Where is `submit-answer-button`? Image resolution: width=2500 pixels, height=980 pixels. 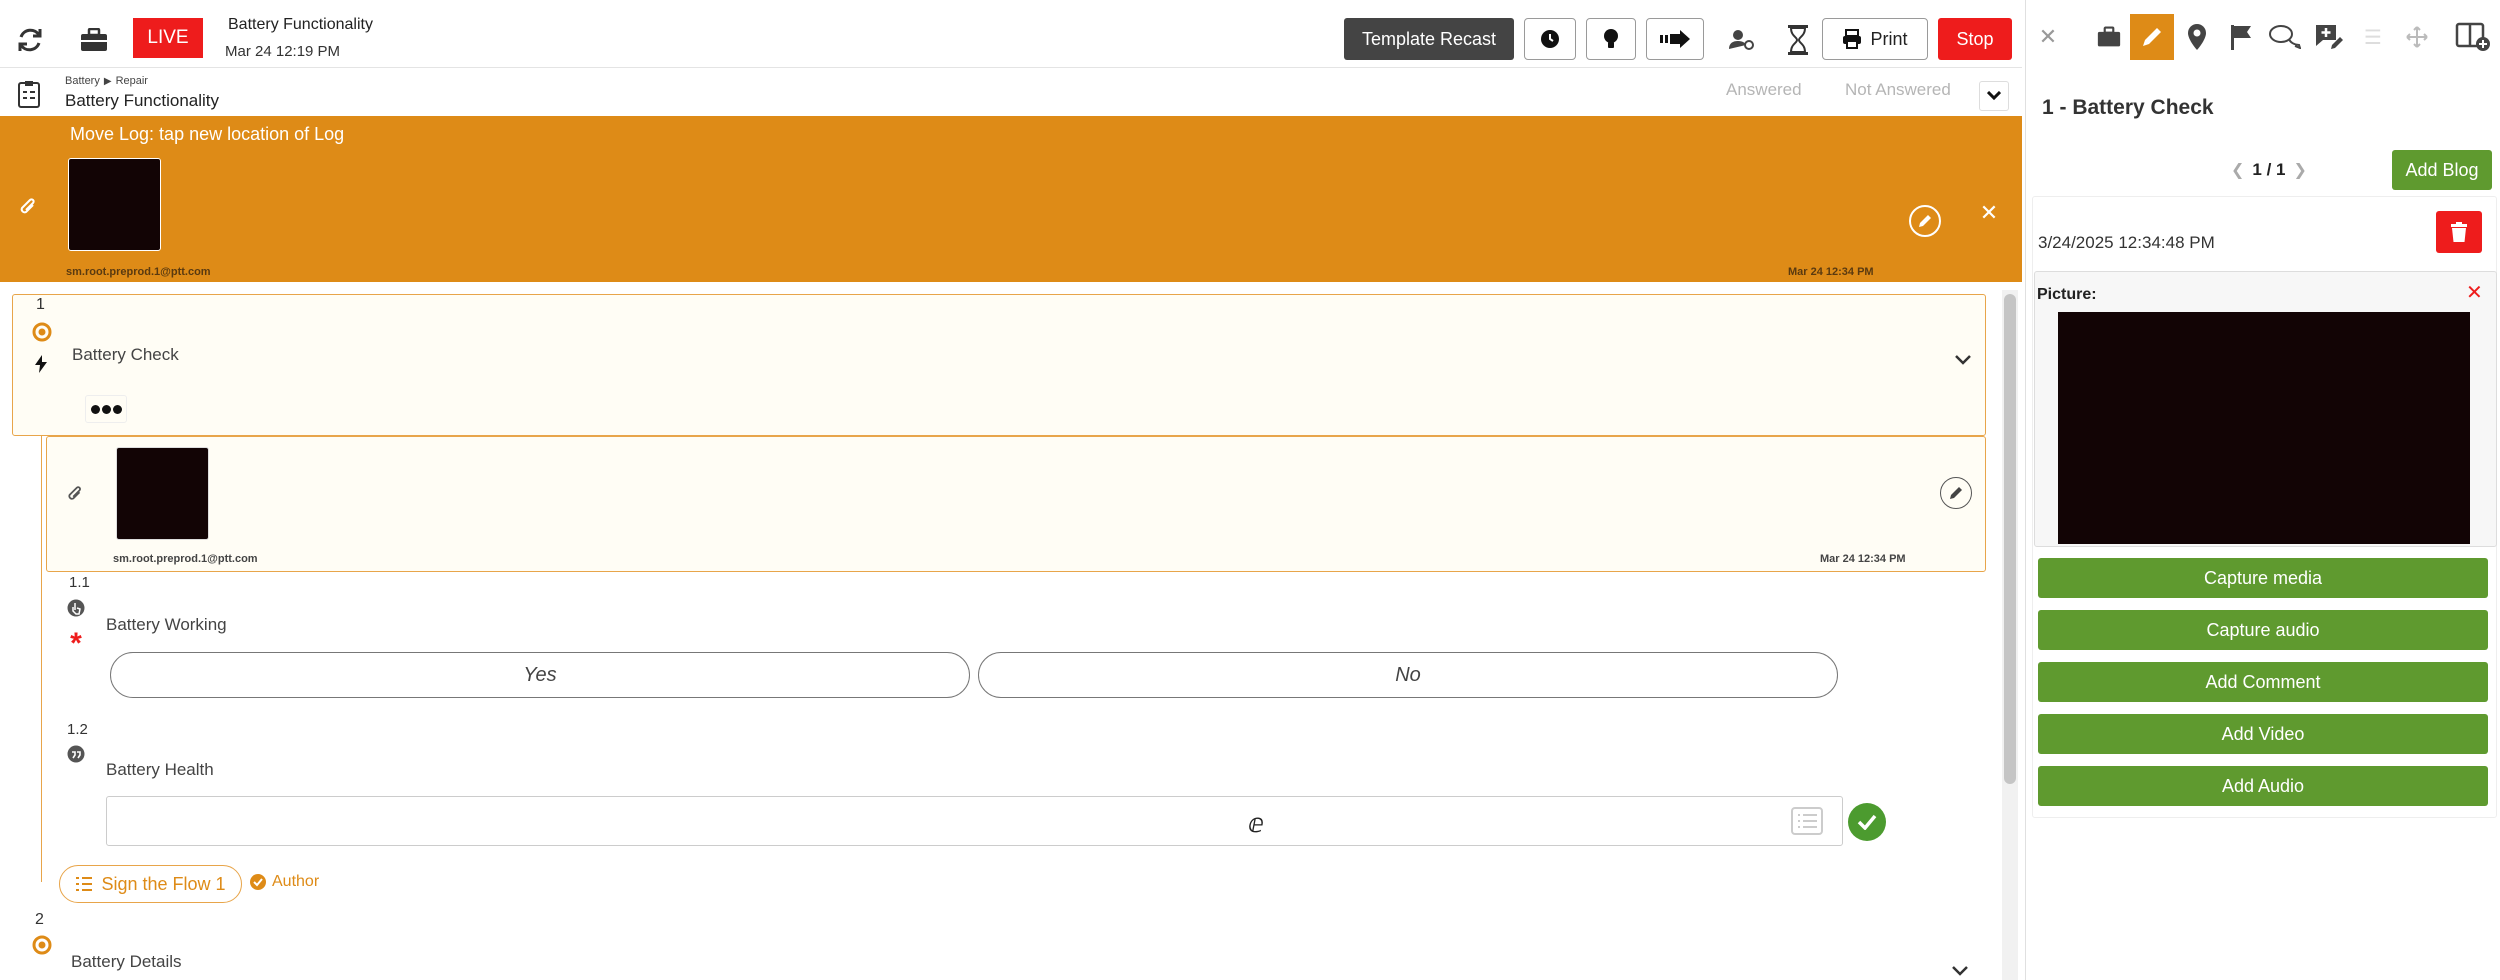
submit-answer-button is located at coordinates (1867, 822).